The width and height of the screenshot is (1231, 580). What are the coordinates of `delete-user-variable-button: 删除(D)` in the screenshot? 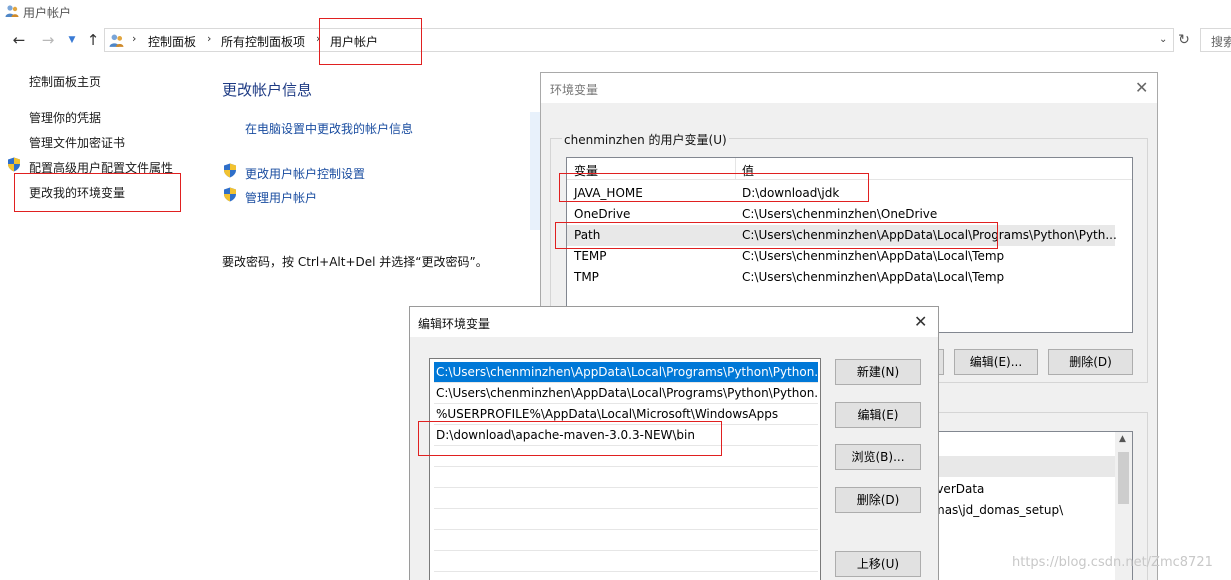 It's located at (1090, 362).